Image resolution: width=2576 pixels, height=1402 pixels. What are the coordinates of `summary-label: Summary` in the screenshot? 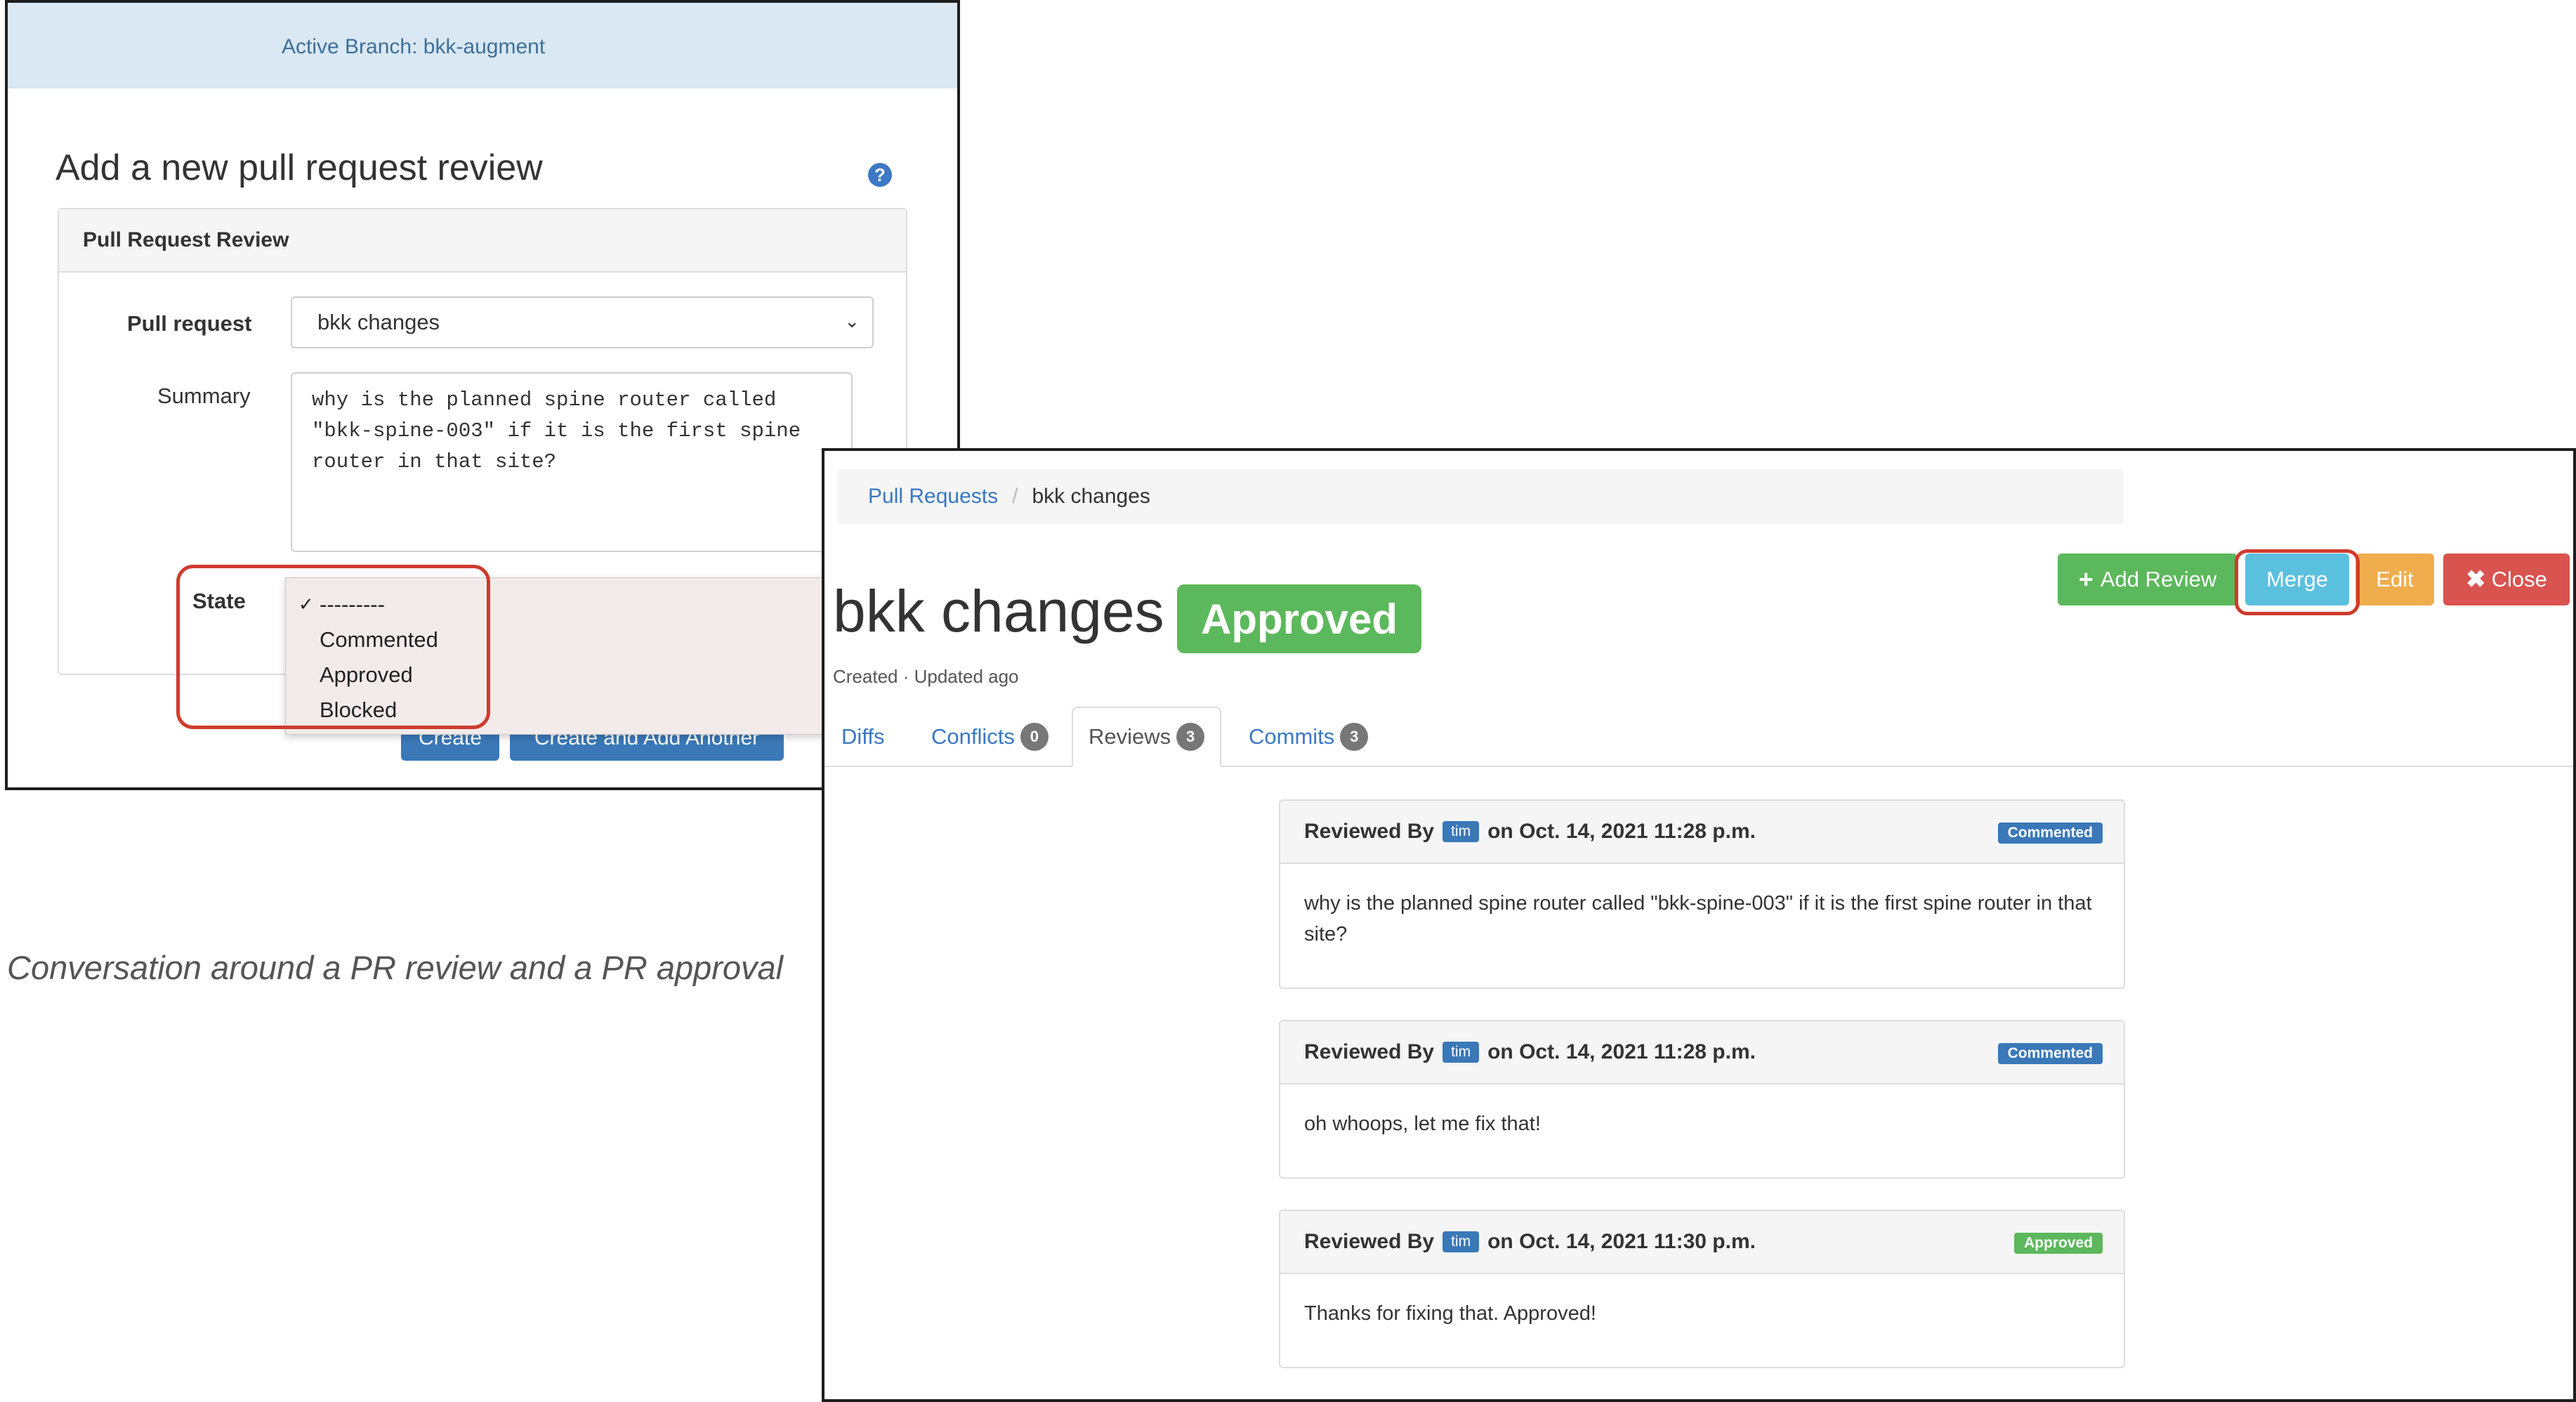 It's located at (204, 396).